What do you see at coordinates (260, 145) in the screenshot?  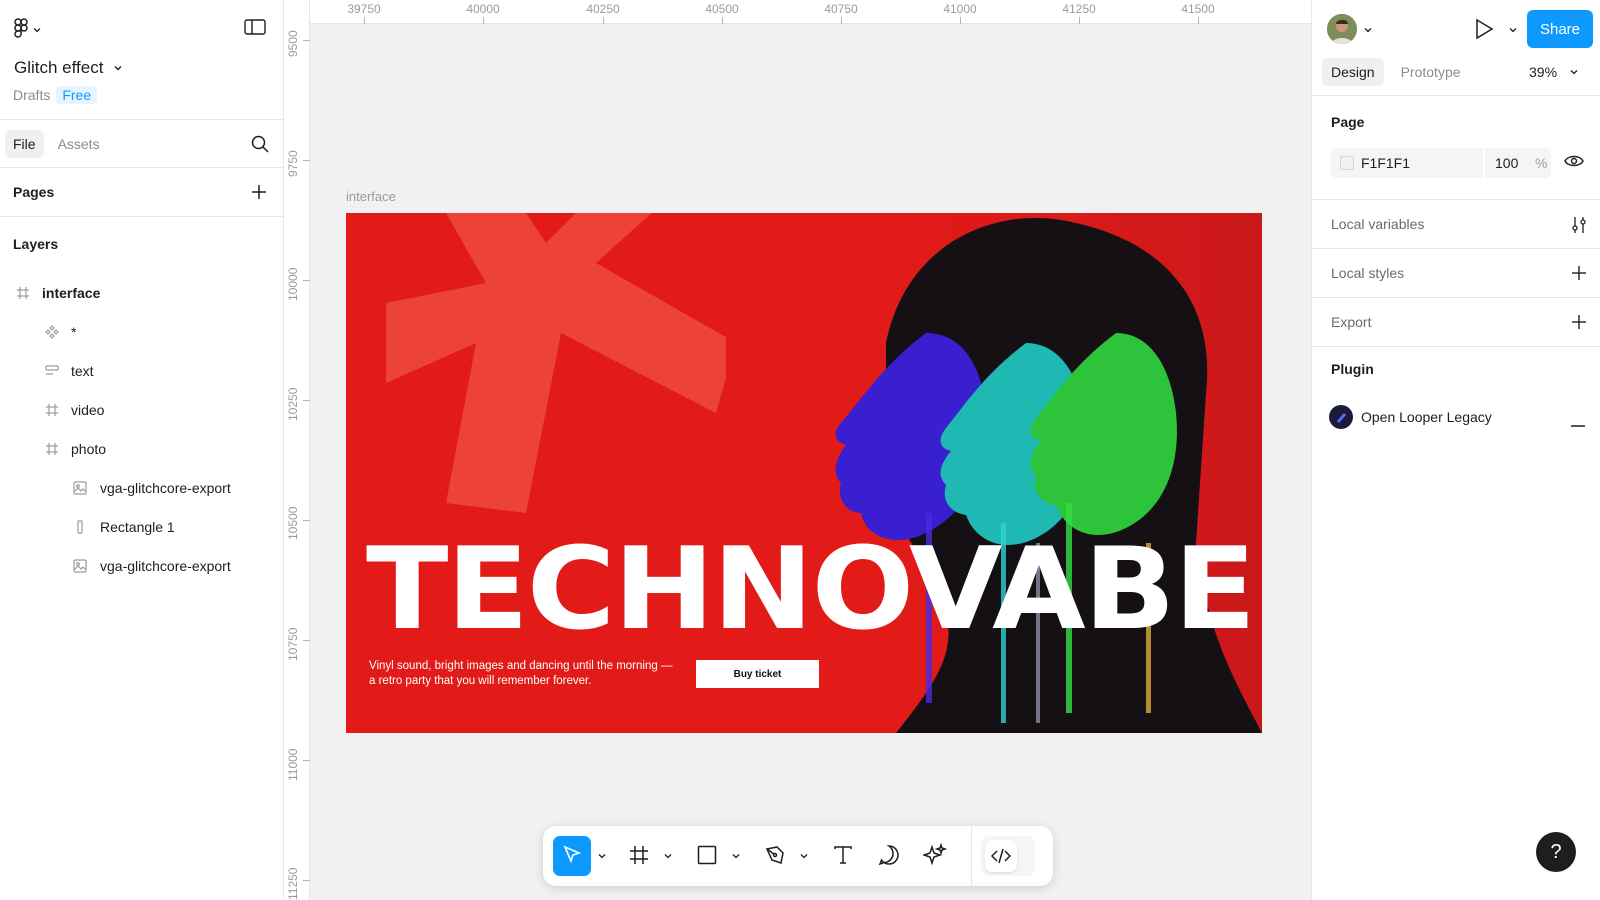 I see `search-icon` at bounding box center [260, 145].